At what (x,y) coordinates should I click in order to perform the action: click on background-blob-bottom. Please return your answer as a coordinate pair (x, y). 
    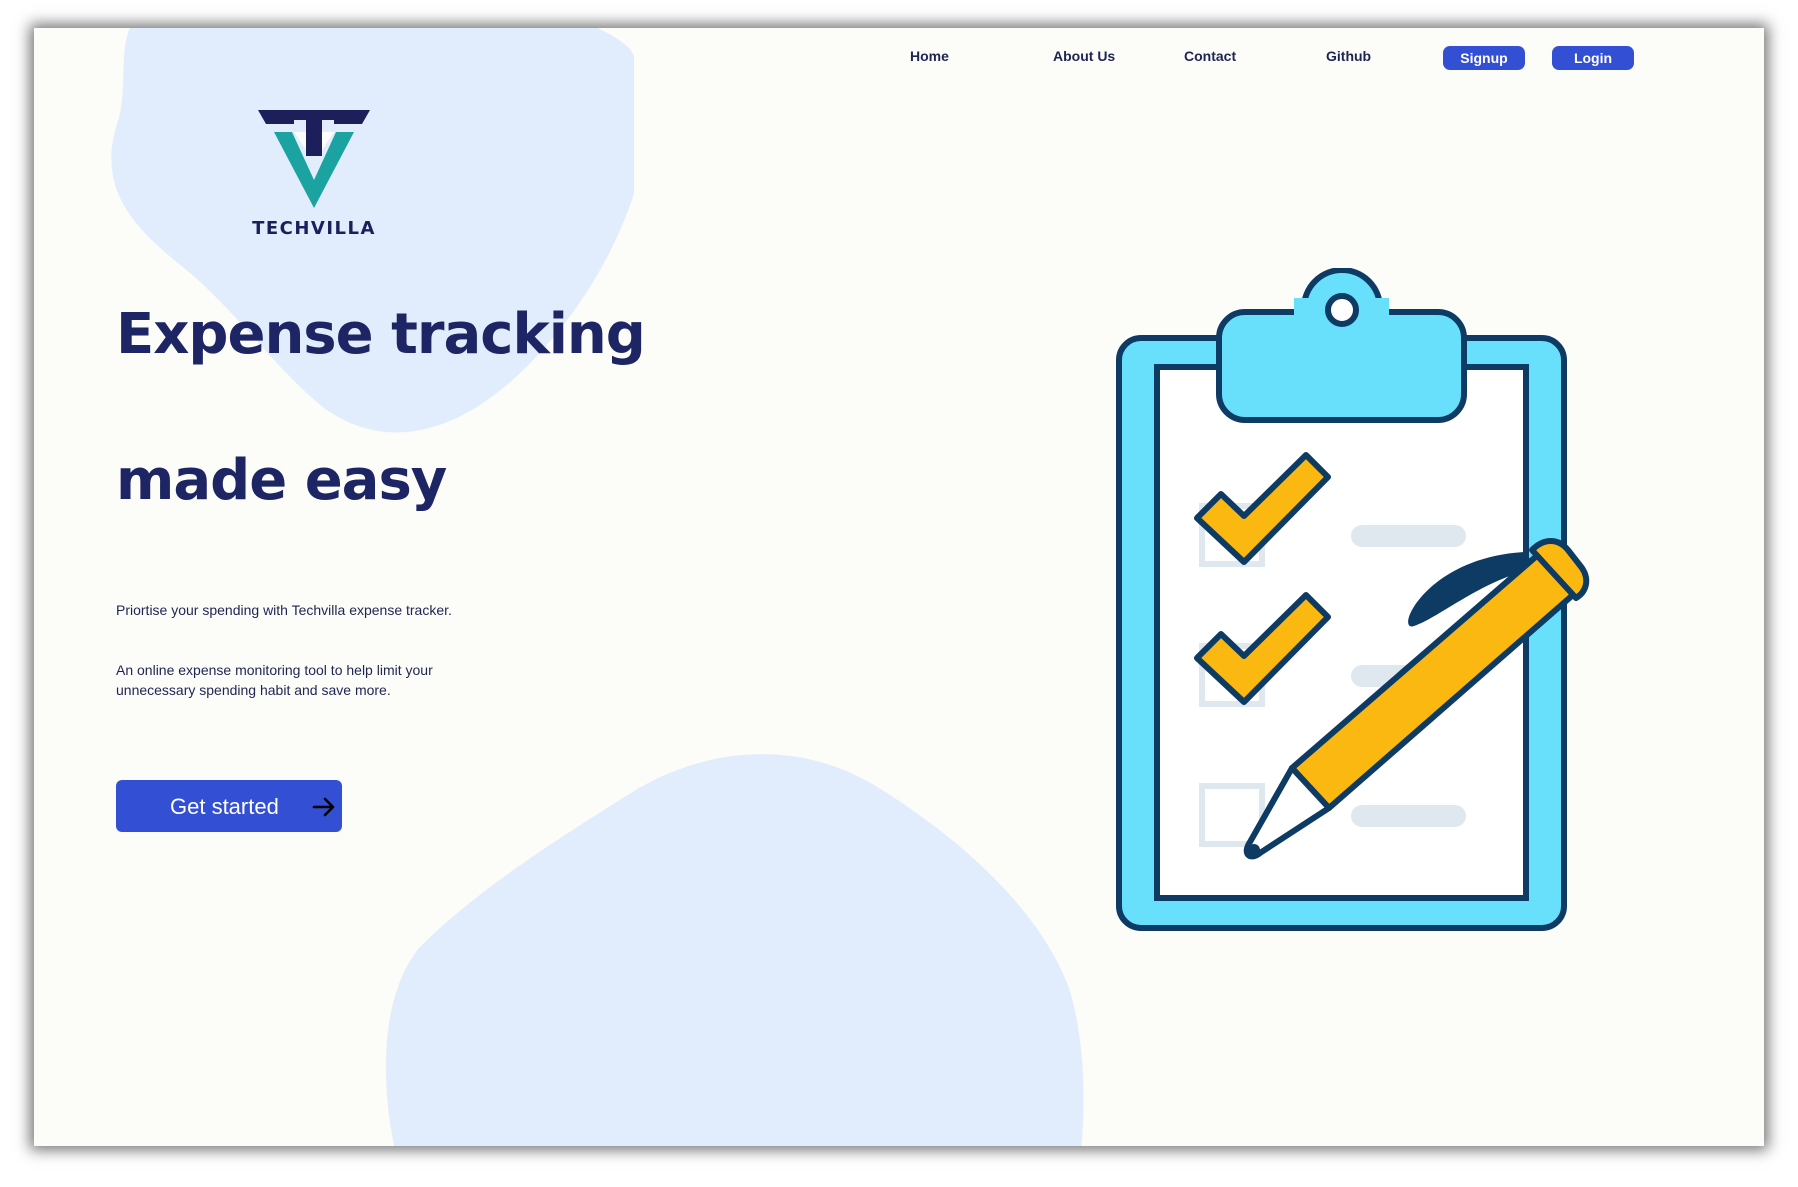
    Looking at the image, I should click on (734, 950).